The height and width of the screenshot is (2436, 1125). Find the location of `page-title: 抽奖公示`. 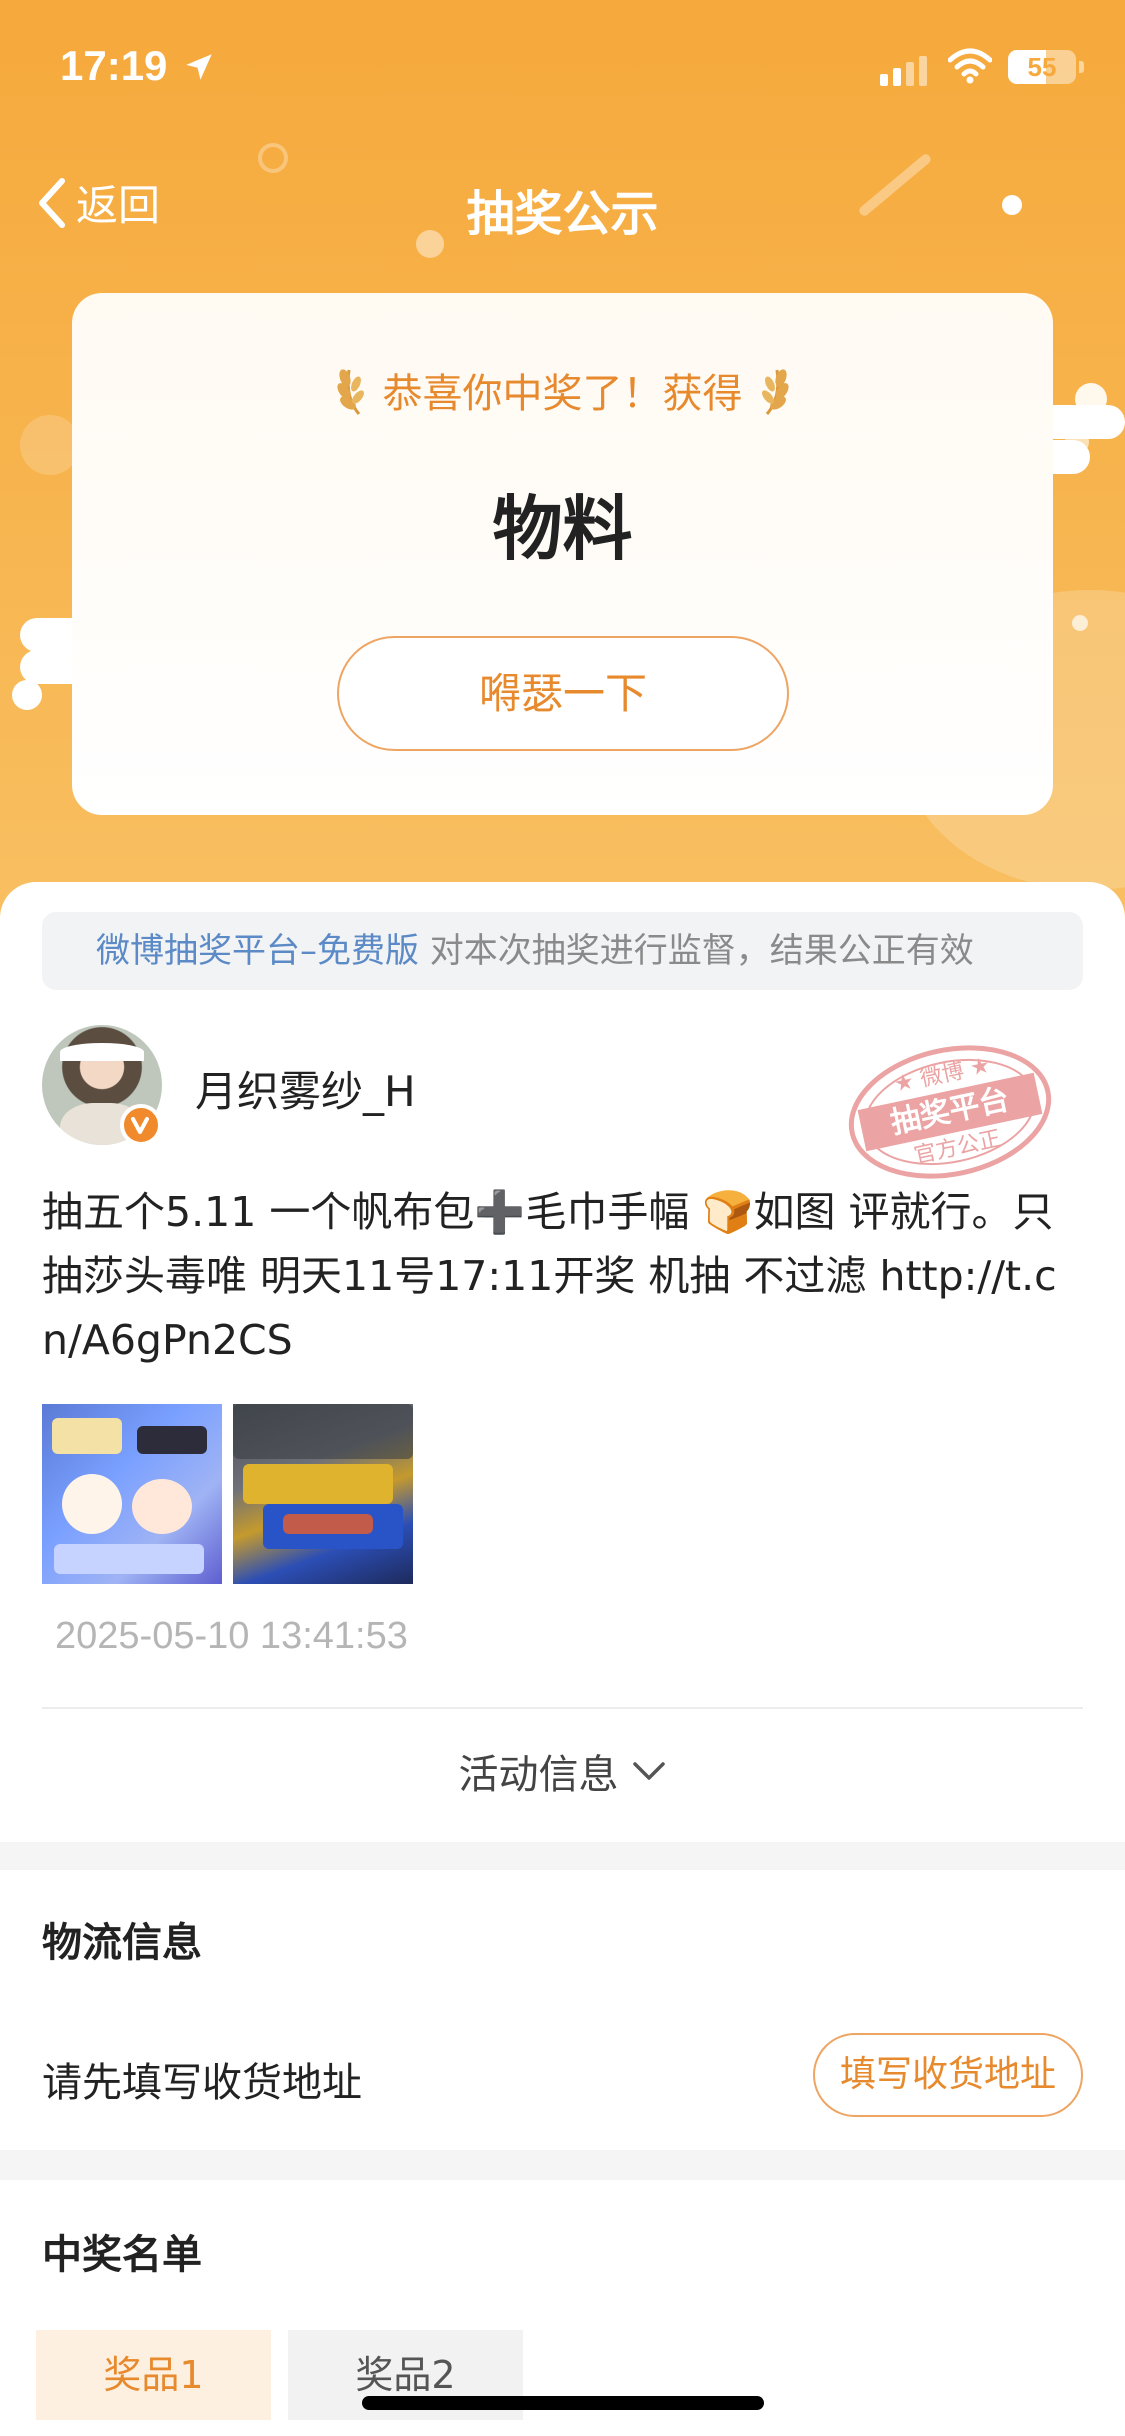

page-title: 抽奖公示 is located at coordinates (562, 214).